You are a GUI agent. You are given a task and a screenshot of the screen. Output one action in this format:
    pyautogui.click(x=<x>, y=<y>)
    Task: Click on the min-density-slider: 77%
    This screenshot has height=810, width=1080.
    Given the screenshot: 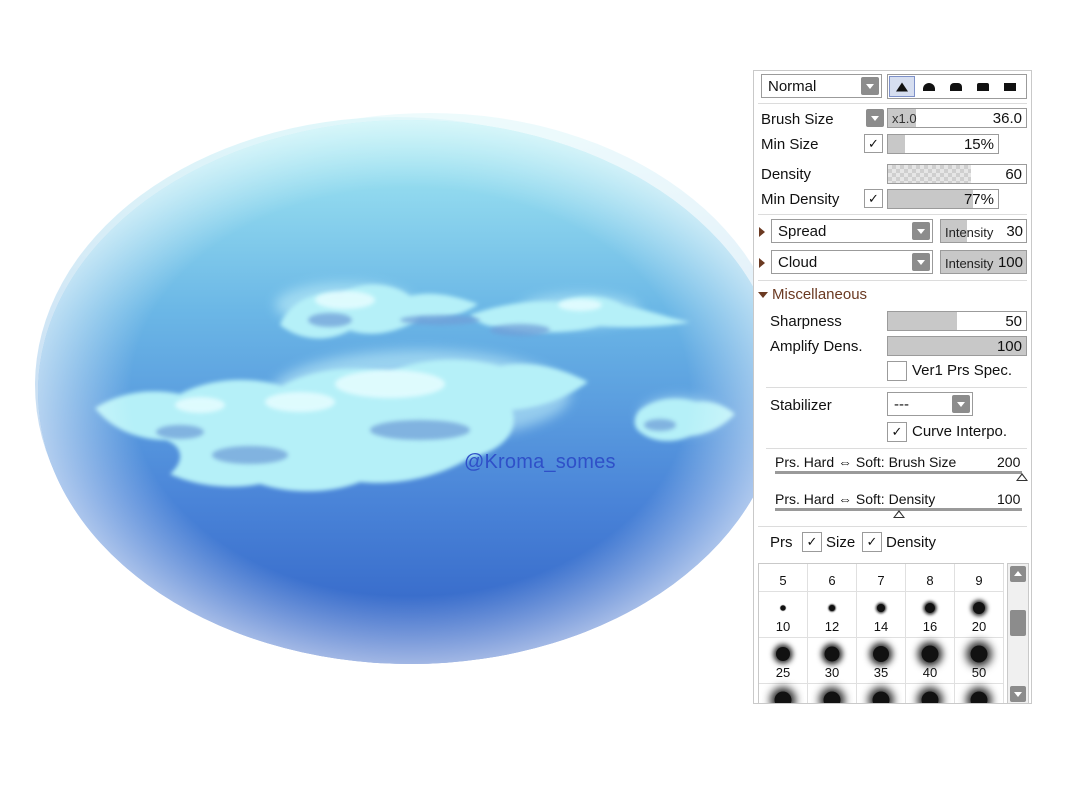 What is the action you would take?
    pyautogui.click(x=943, y=199)
    